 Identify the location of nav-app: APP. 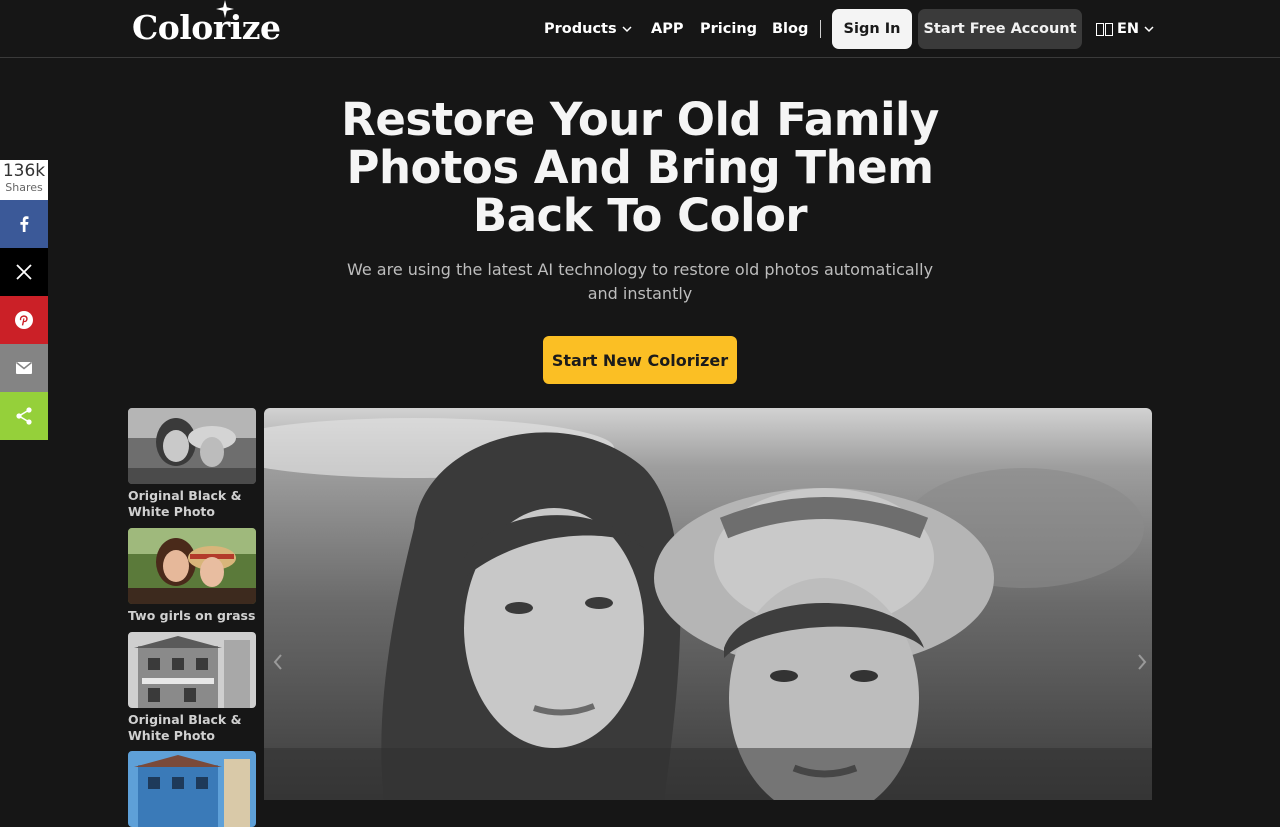
(667, 29).